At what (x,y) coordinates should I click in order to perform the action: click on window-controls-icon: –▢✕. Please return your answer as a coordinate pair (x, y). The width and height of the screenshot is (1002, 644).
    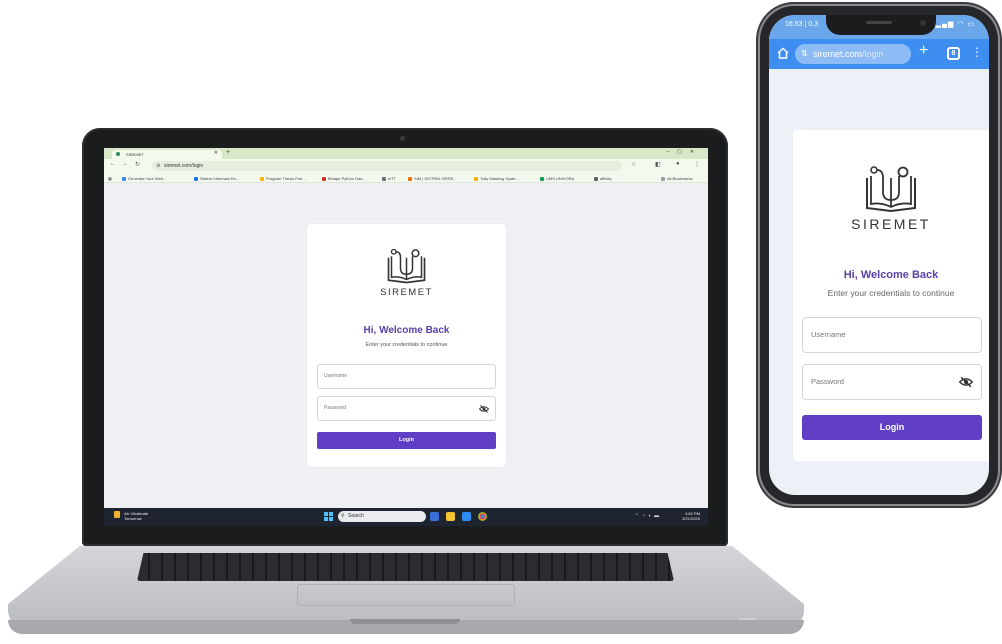
    Looking at the image, I should click on (684, 152).